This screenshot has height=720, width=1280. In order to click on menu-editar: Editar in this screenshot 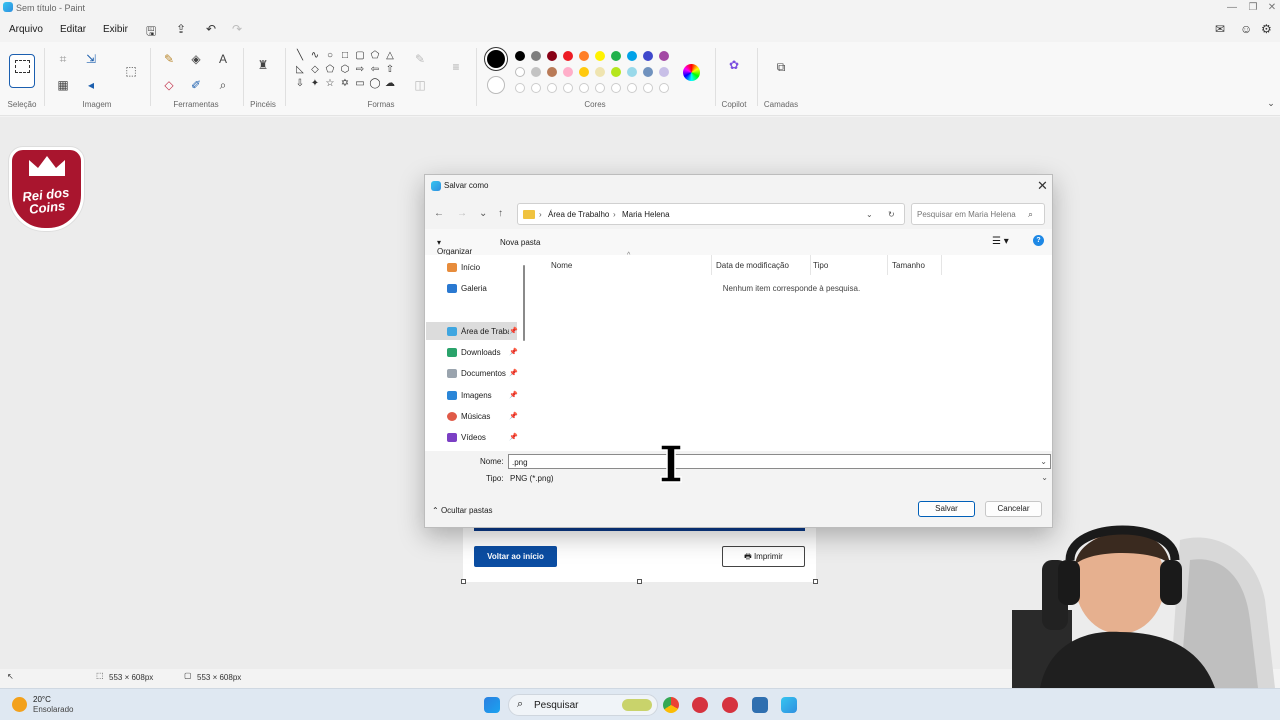, I will do `click(73, 29)`.